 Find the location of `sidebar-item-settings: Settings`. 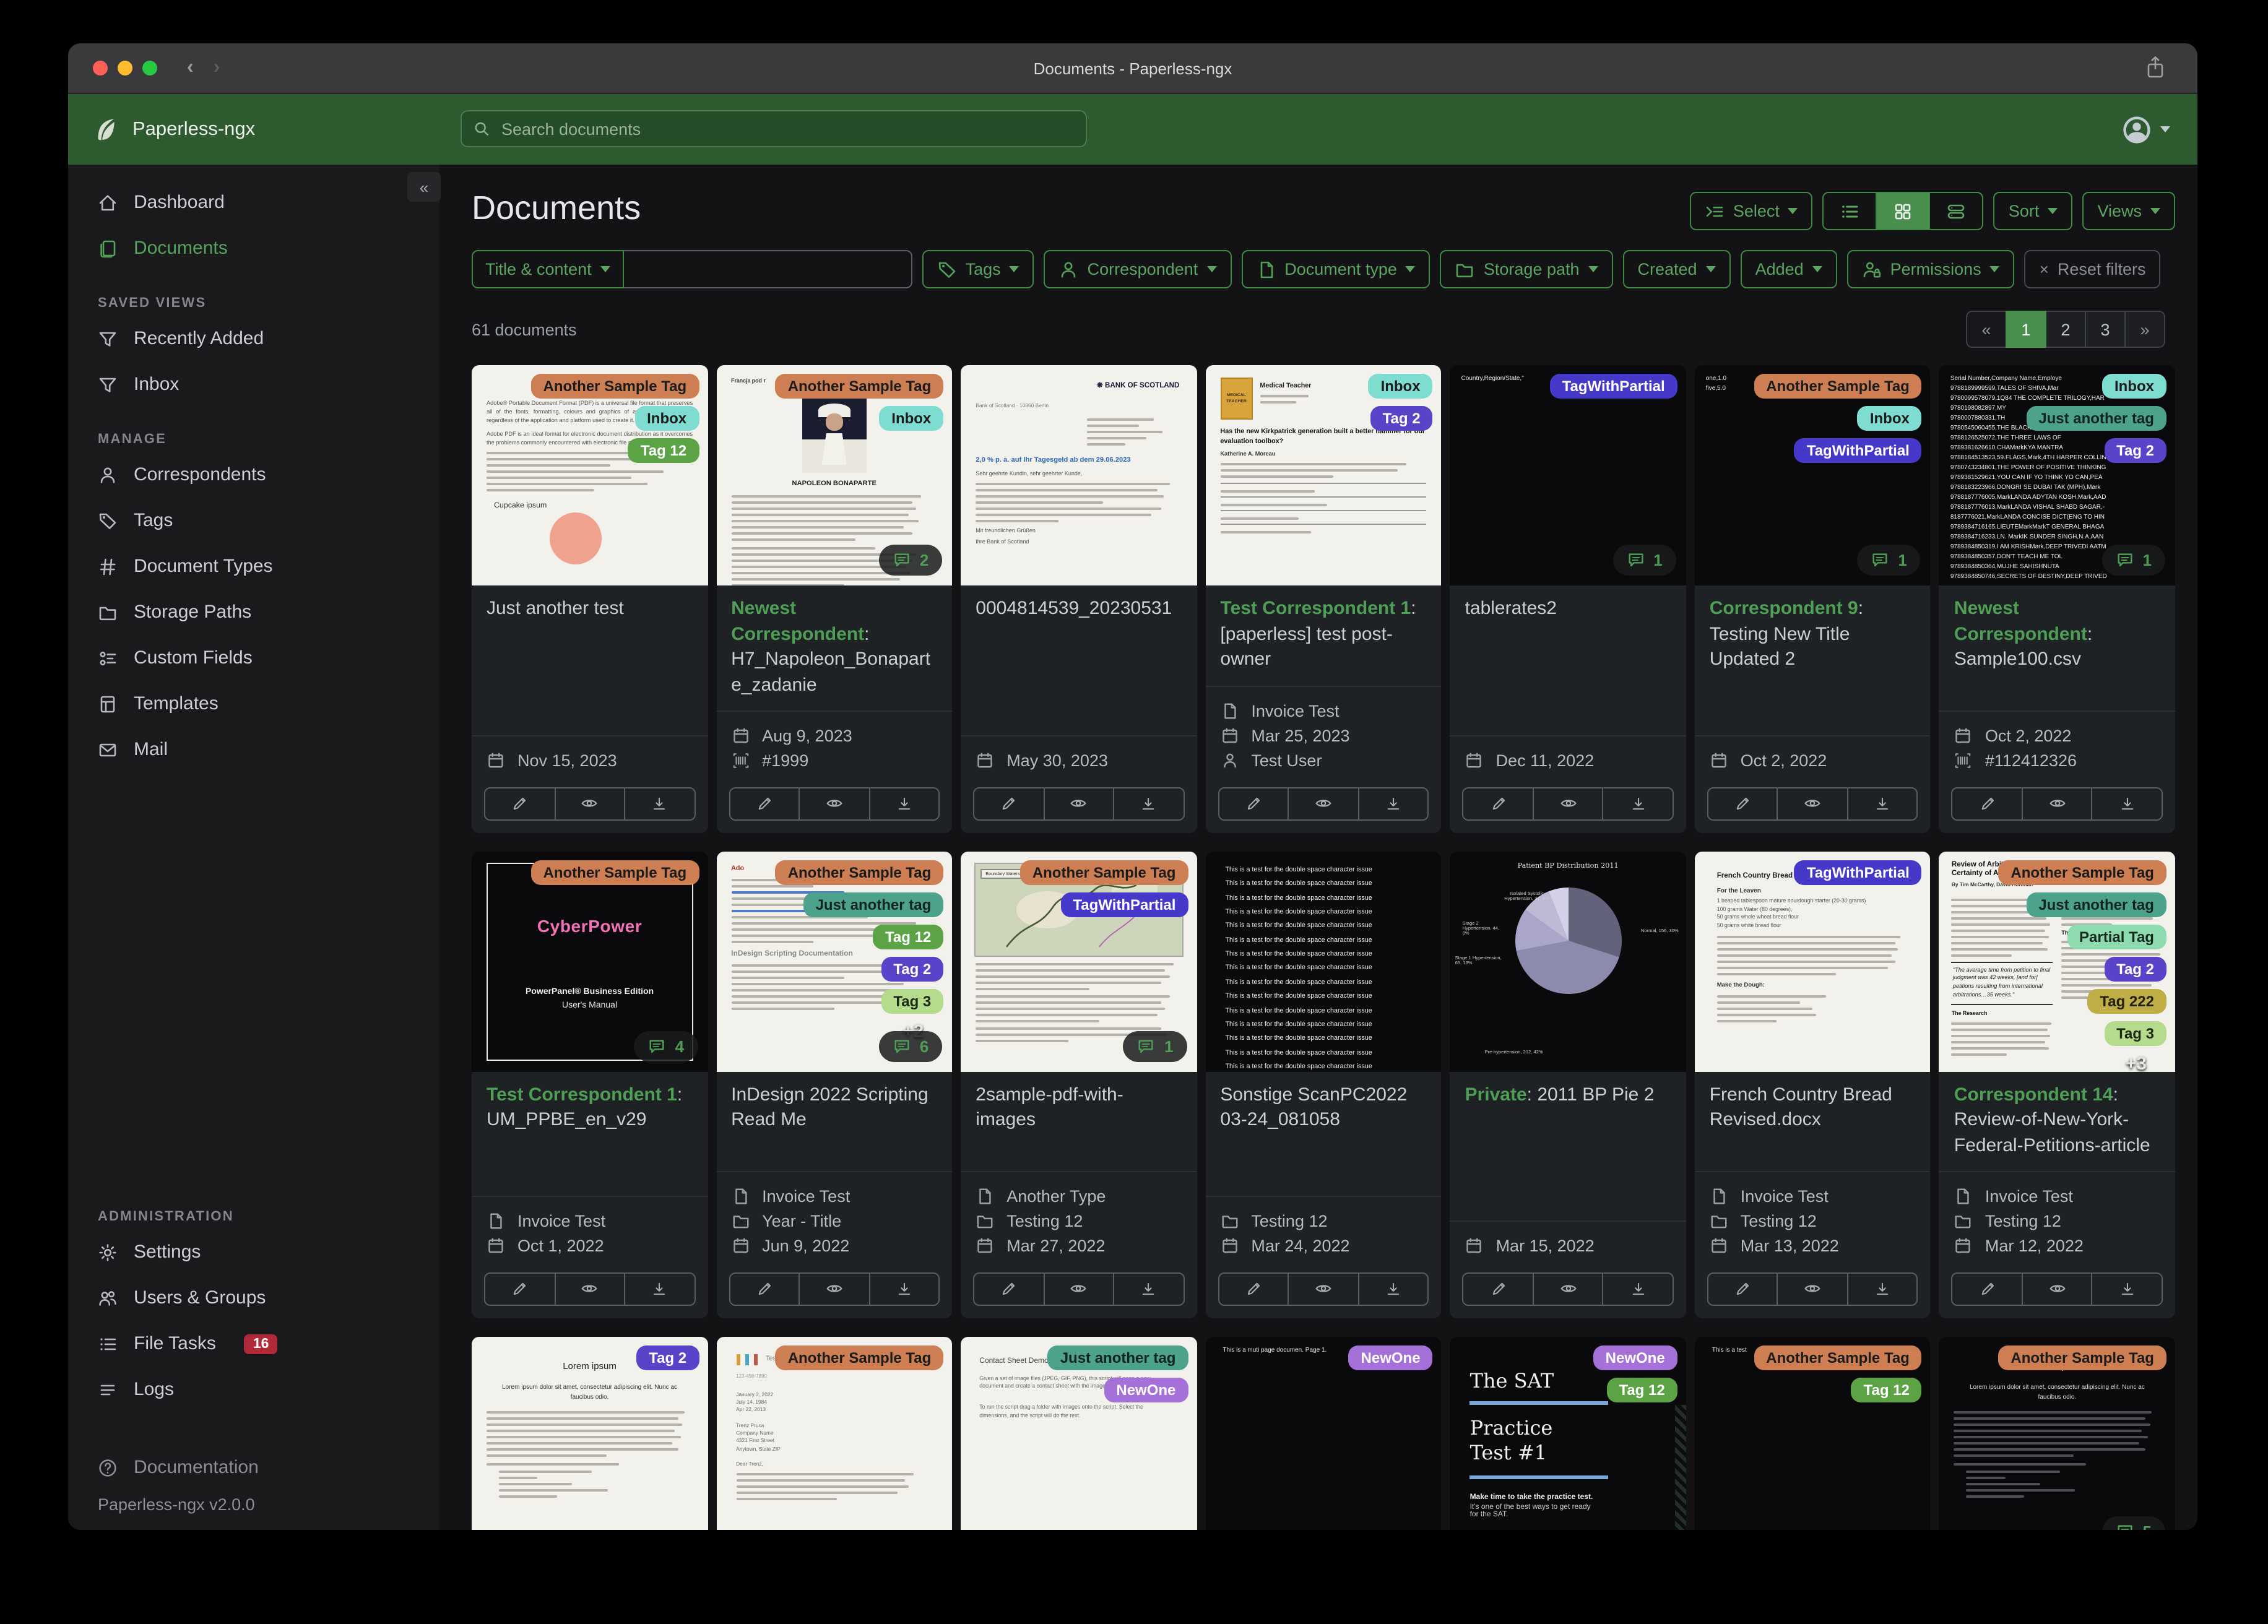

sidebar-item-settings: Settings is located at coordinates (253, 1252).